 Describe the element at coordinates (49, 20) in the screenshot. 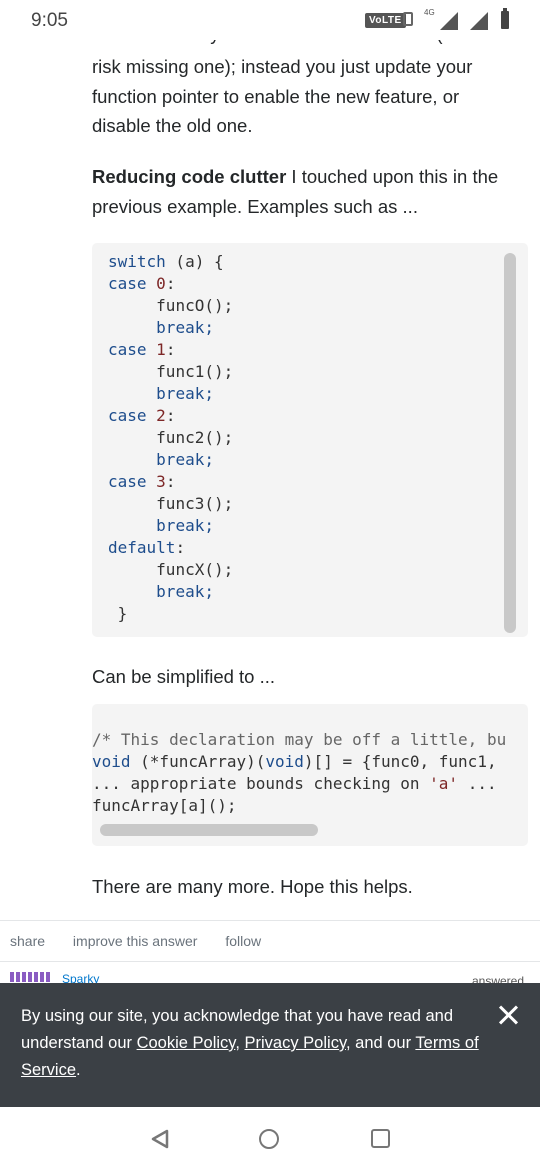

I see `status-time: 9:05` at that location.